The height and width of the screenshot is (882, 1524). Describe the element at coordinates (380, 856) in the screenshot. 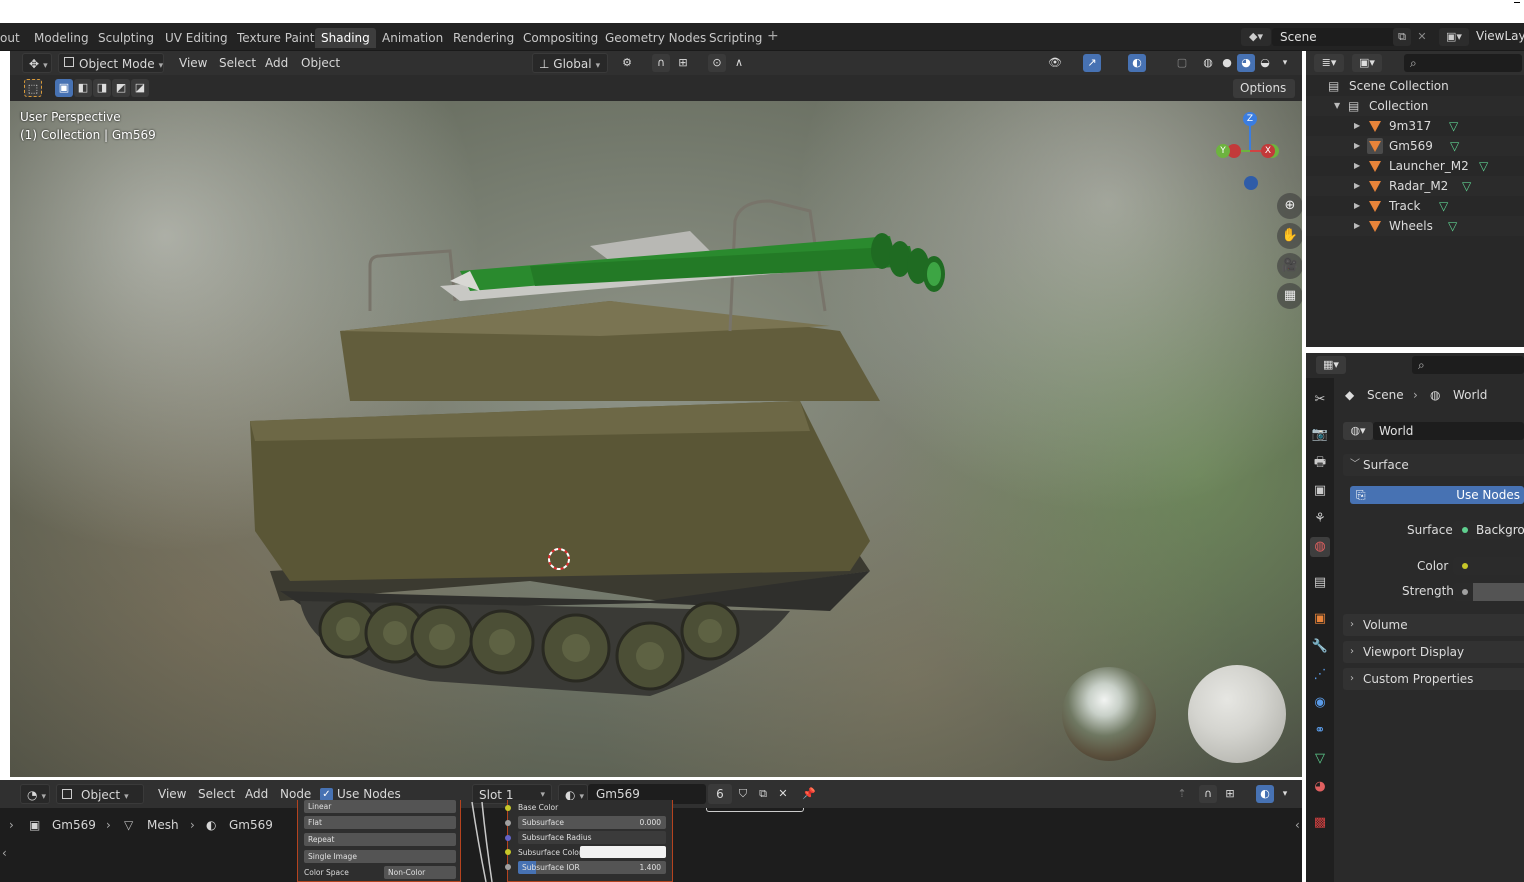

I see `source-dropdown: Single Image` at that location.